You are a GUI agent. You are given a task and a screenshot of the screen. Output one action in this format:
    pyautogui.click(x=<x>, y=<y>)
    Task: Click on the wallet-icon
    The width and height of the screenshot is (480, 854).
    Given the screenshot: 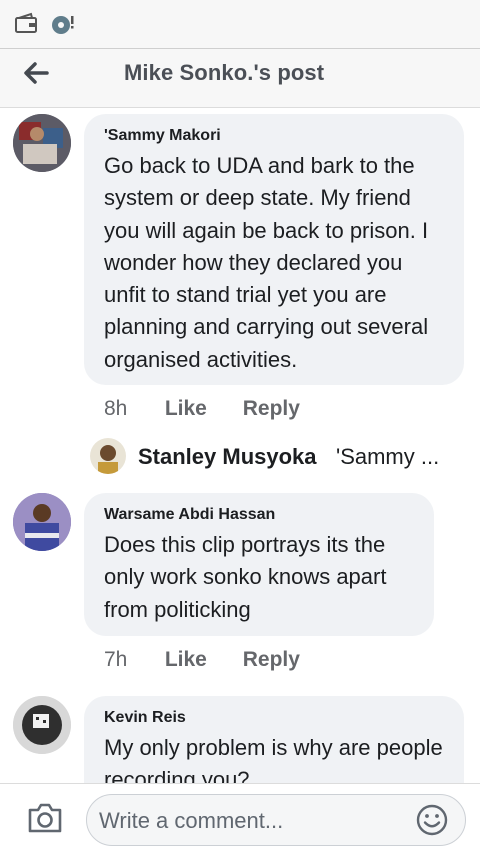 What is the action you would take?
    pyautogui.click(x=26, y=22)
    